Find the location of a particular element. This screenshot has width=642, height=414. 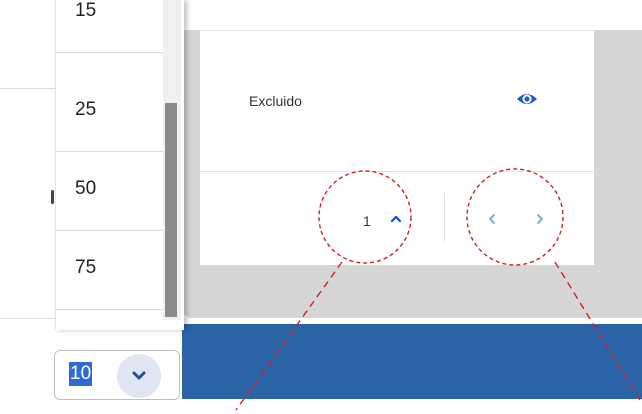

page-size-option: 25 is located at coordinates (110, 112).